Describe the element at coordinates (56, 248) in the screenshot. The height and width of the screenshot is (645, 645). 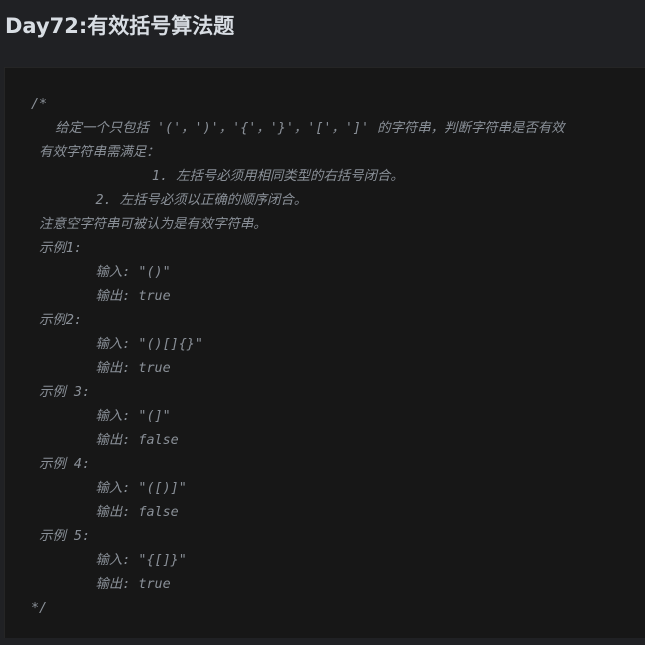
I see `code-line: 示例1:` at that location.